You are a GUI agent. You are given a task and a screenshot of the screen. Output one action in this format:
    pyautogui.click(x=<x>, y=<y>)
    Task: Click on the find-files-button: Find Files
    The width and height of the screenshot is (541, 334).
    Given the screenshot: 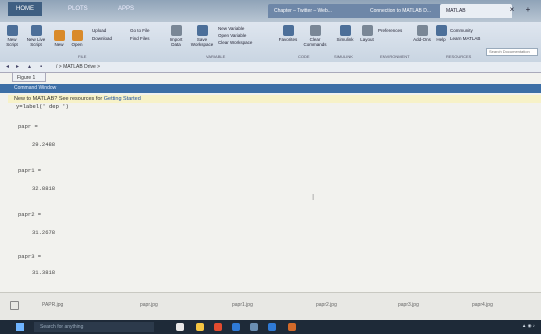 What is the action you would take?
    pyautogui.click(x=147, y=38)
    